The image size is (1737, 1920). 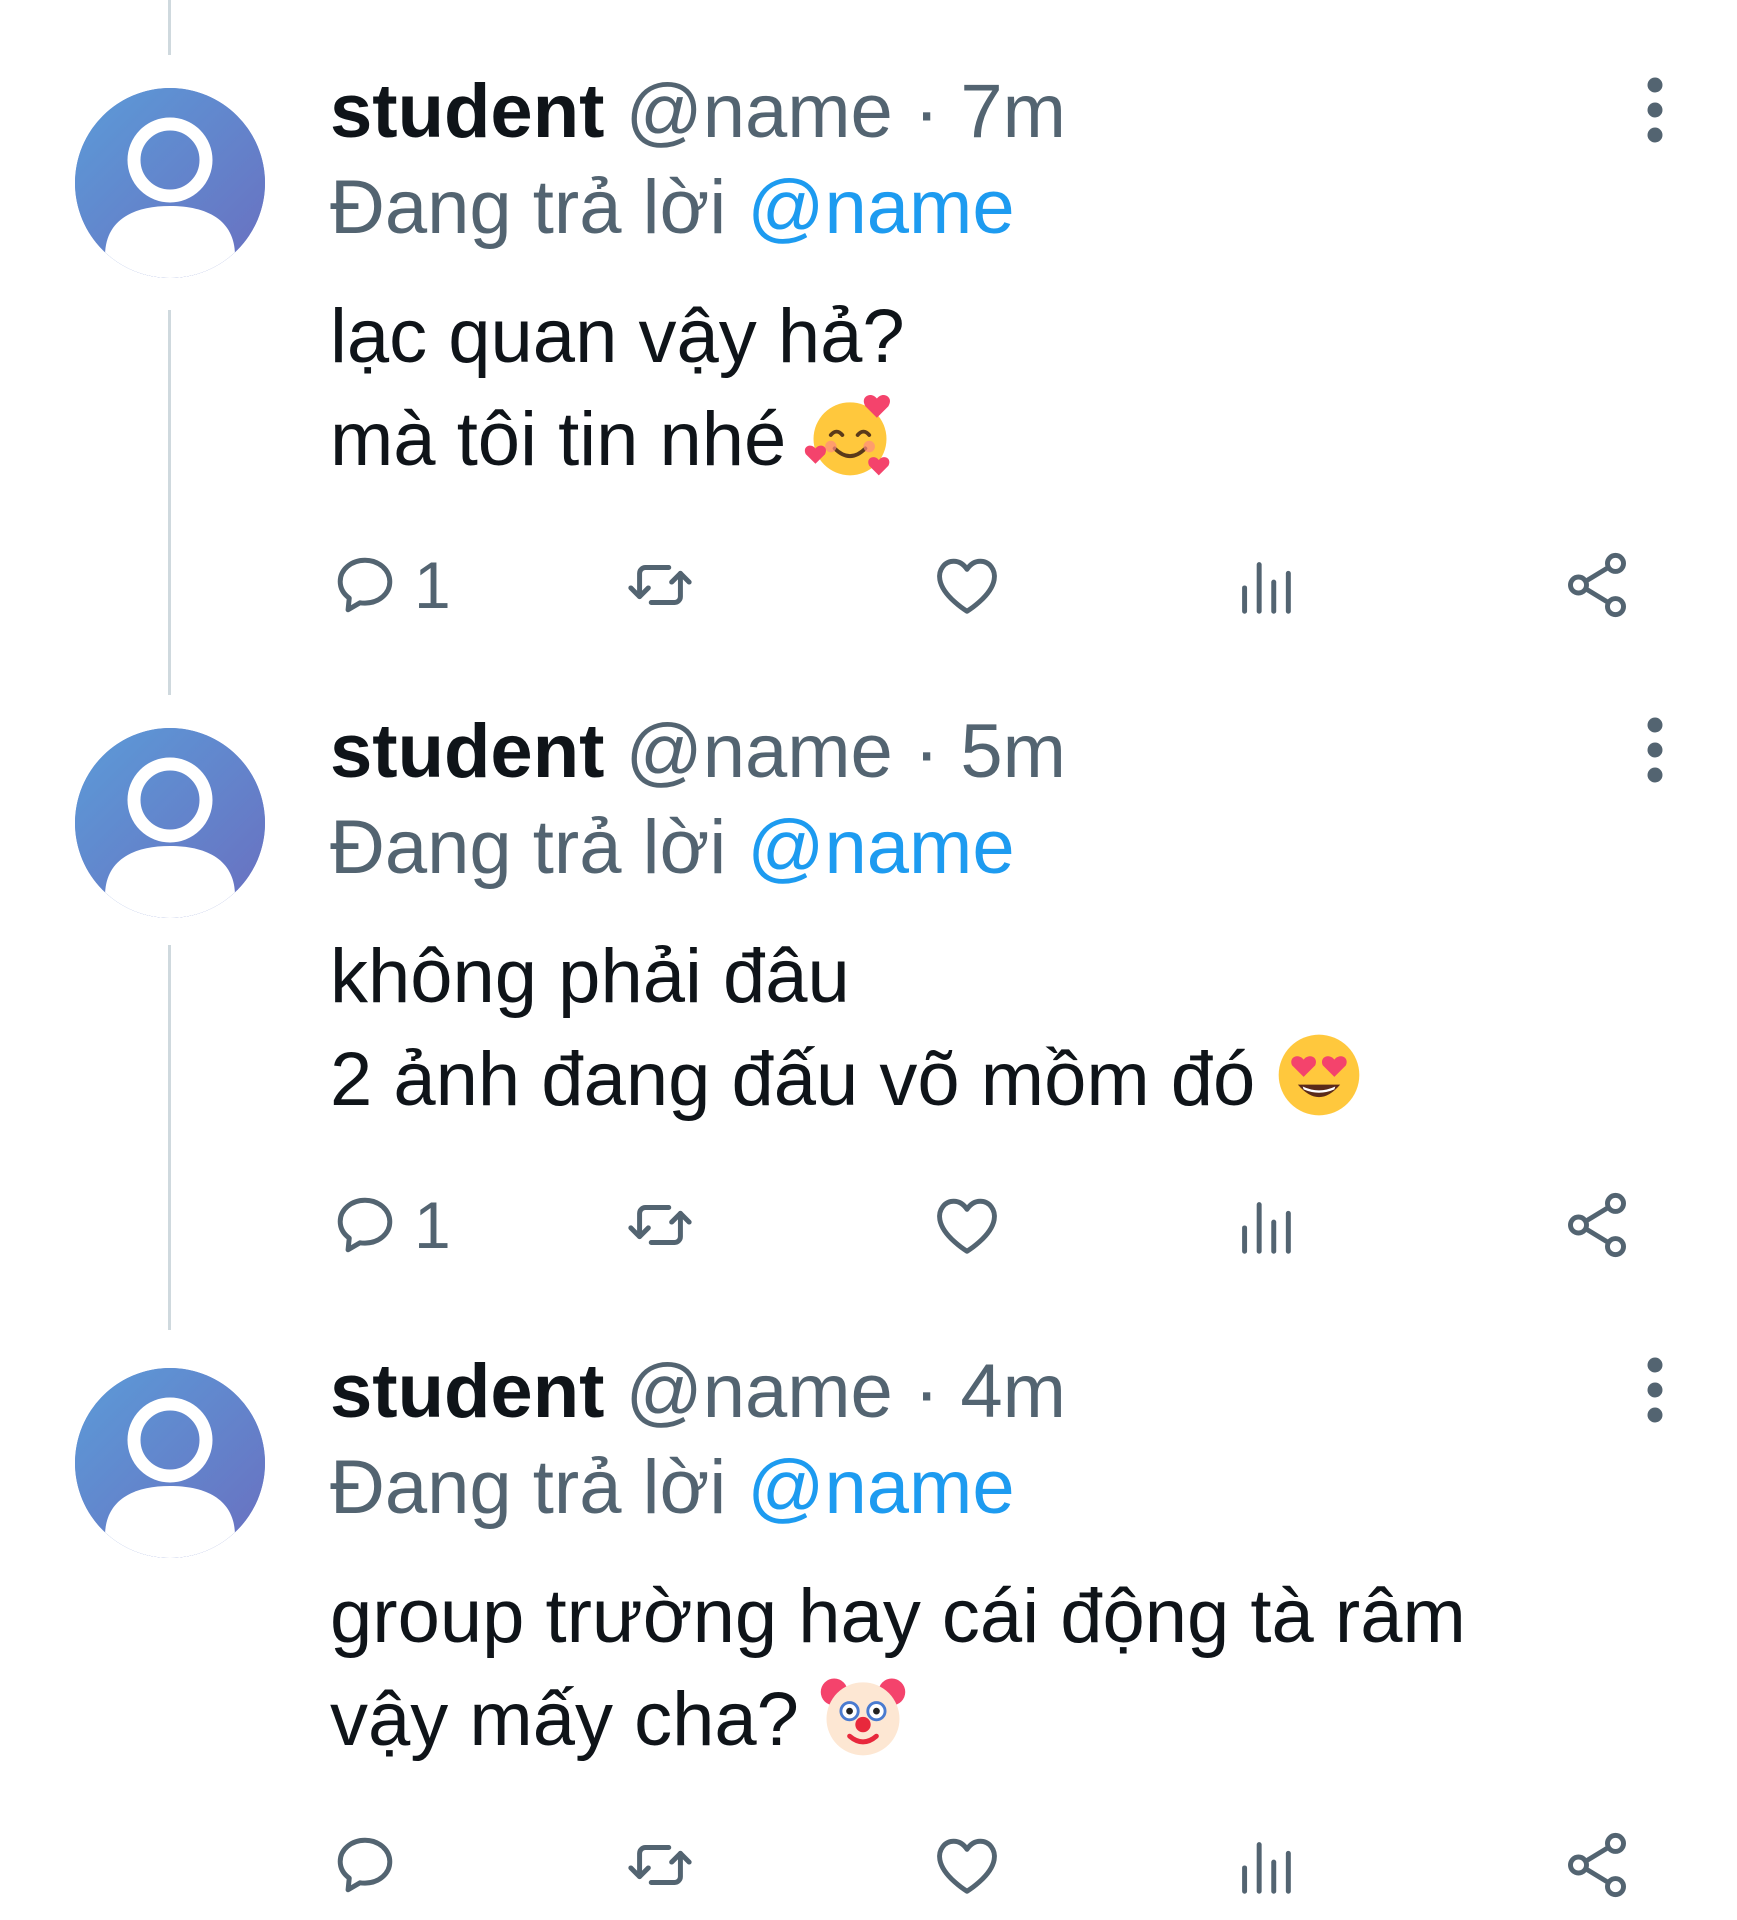 I want to click on views-icon, so click(x=1266, y=1868).